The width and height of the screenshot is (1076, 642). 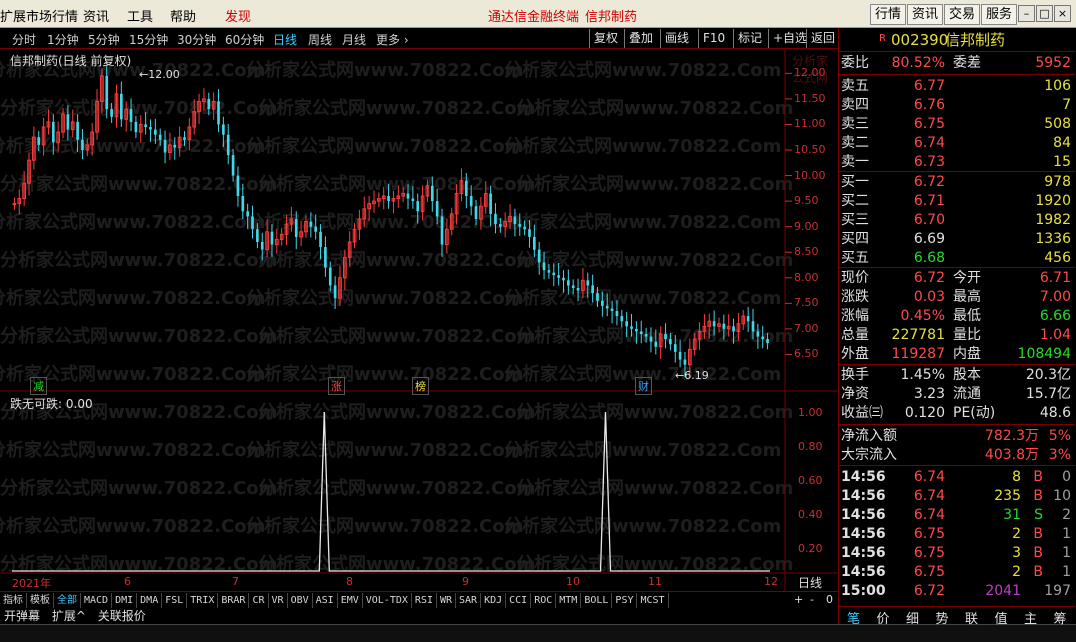 I want to click on indicator-tab-kdj: KDJ, so click(x=494, y=601).